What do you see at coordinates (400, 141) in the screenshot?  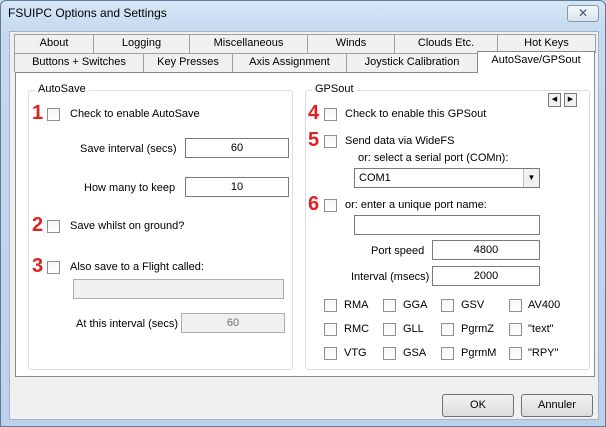 I see `widefs-label: Send data via WideFS` at bounding box center [400, 141].